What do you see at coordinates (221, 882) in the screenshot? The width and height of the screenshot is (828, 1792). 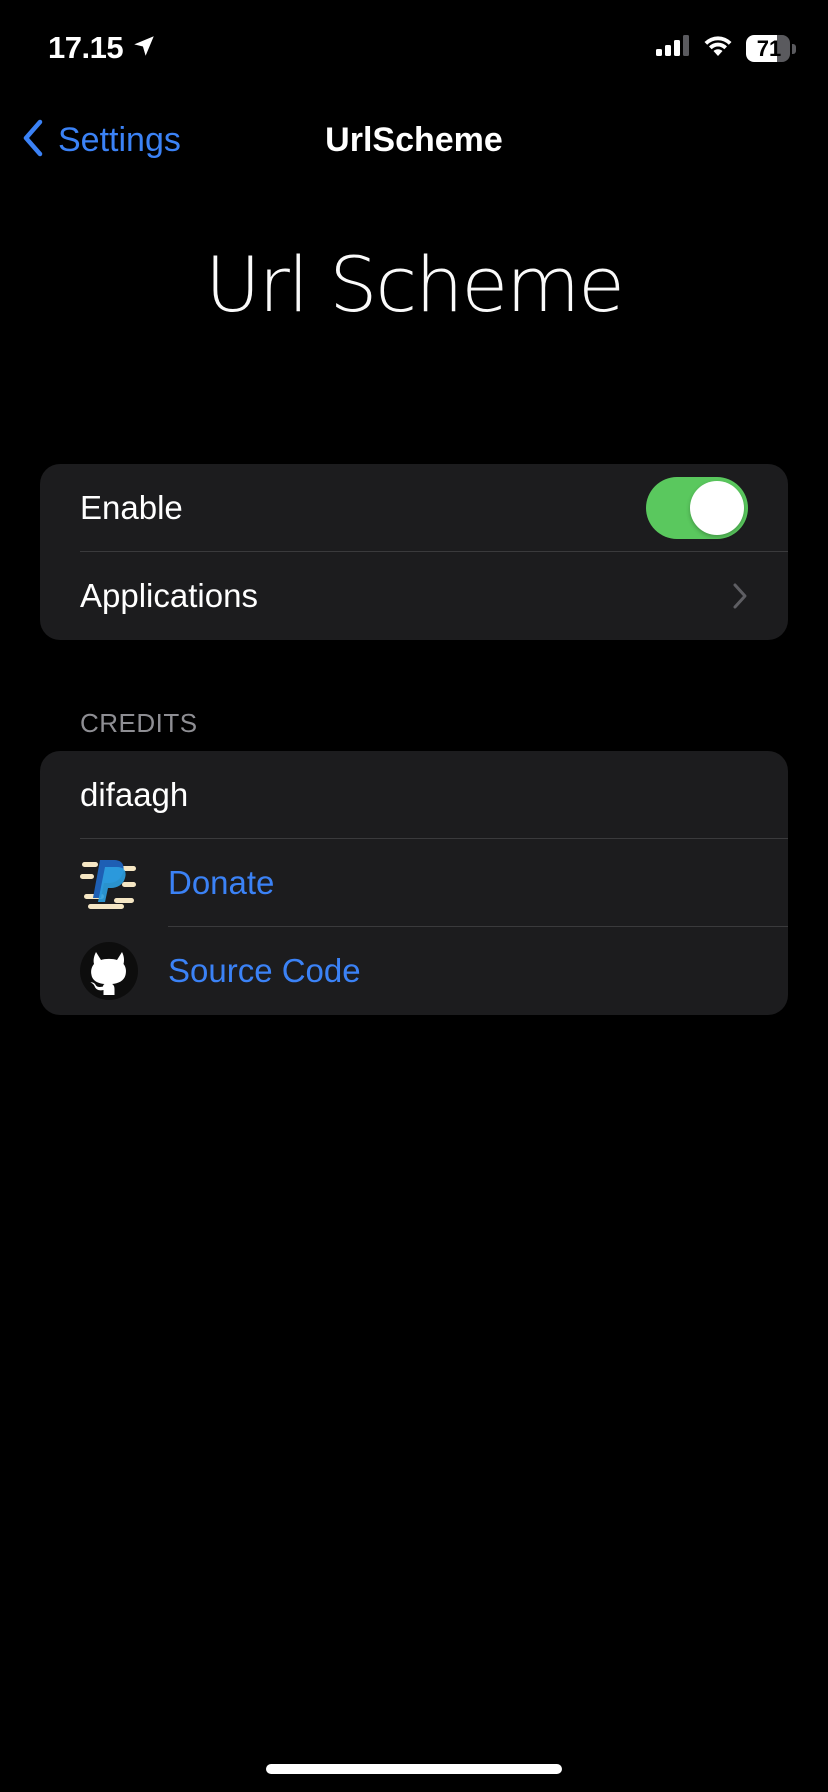 I see `donate-label: Donate` at bounding box center [221, 882].